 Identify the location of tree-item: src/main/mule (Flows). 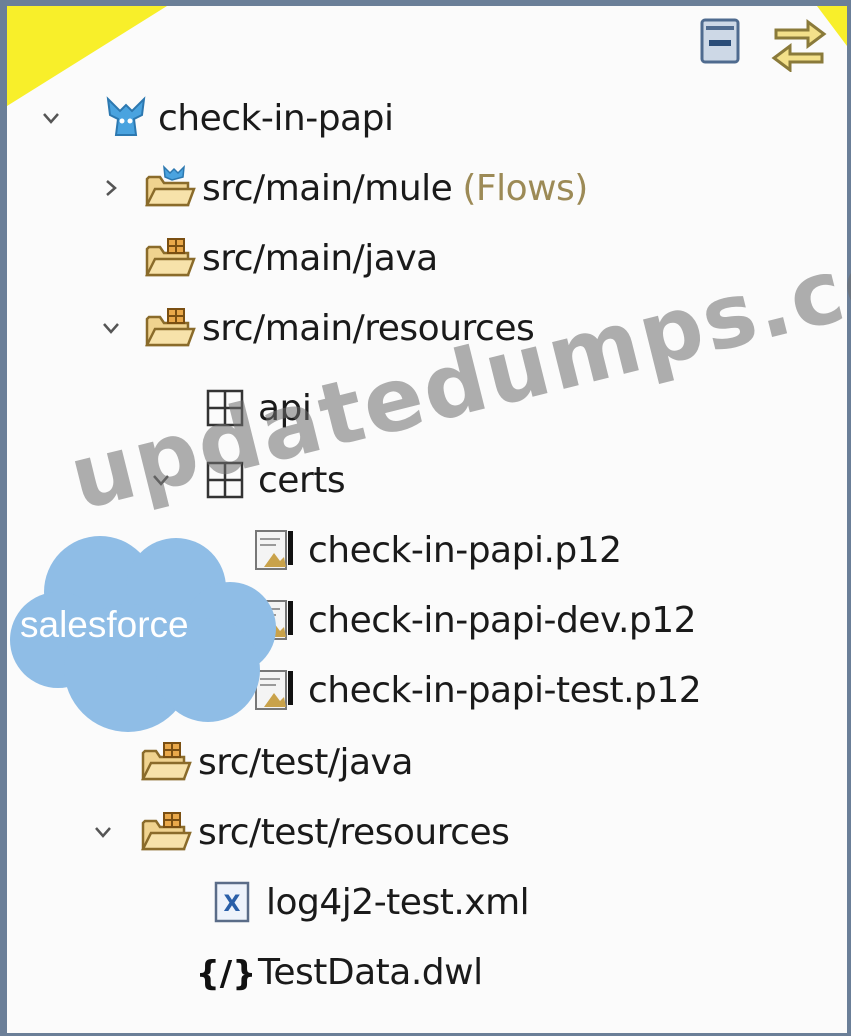
(366, 188).